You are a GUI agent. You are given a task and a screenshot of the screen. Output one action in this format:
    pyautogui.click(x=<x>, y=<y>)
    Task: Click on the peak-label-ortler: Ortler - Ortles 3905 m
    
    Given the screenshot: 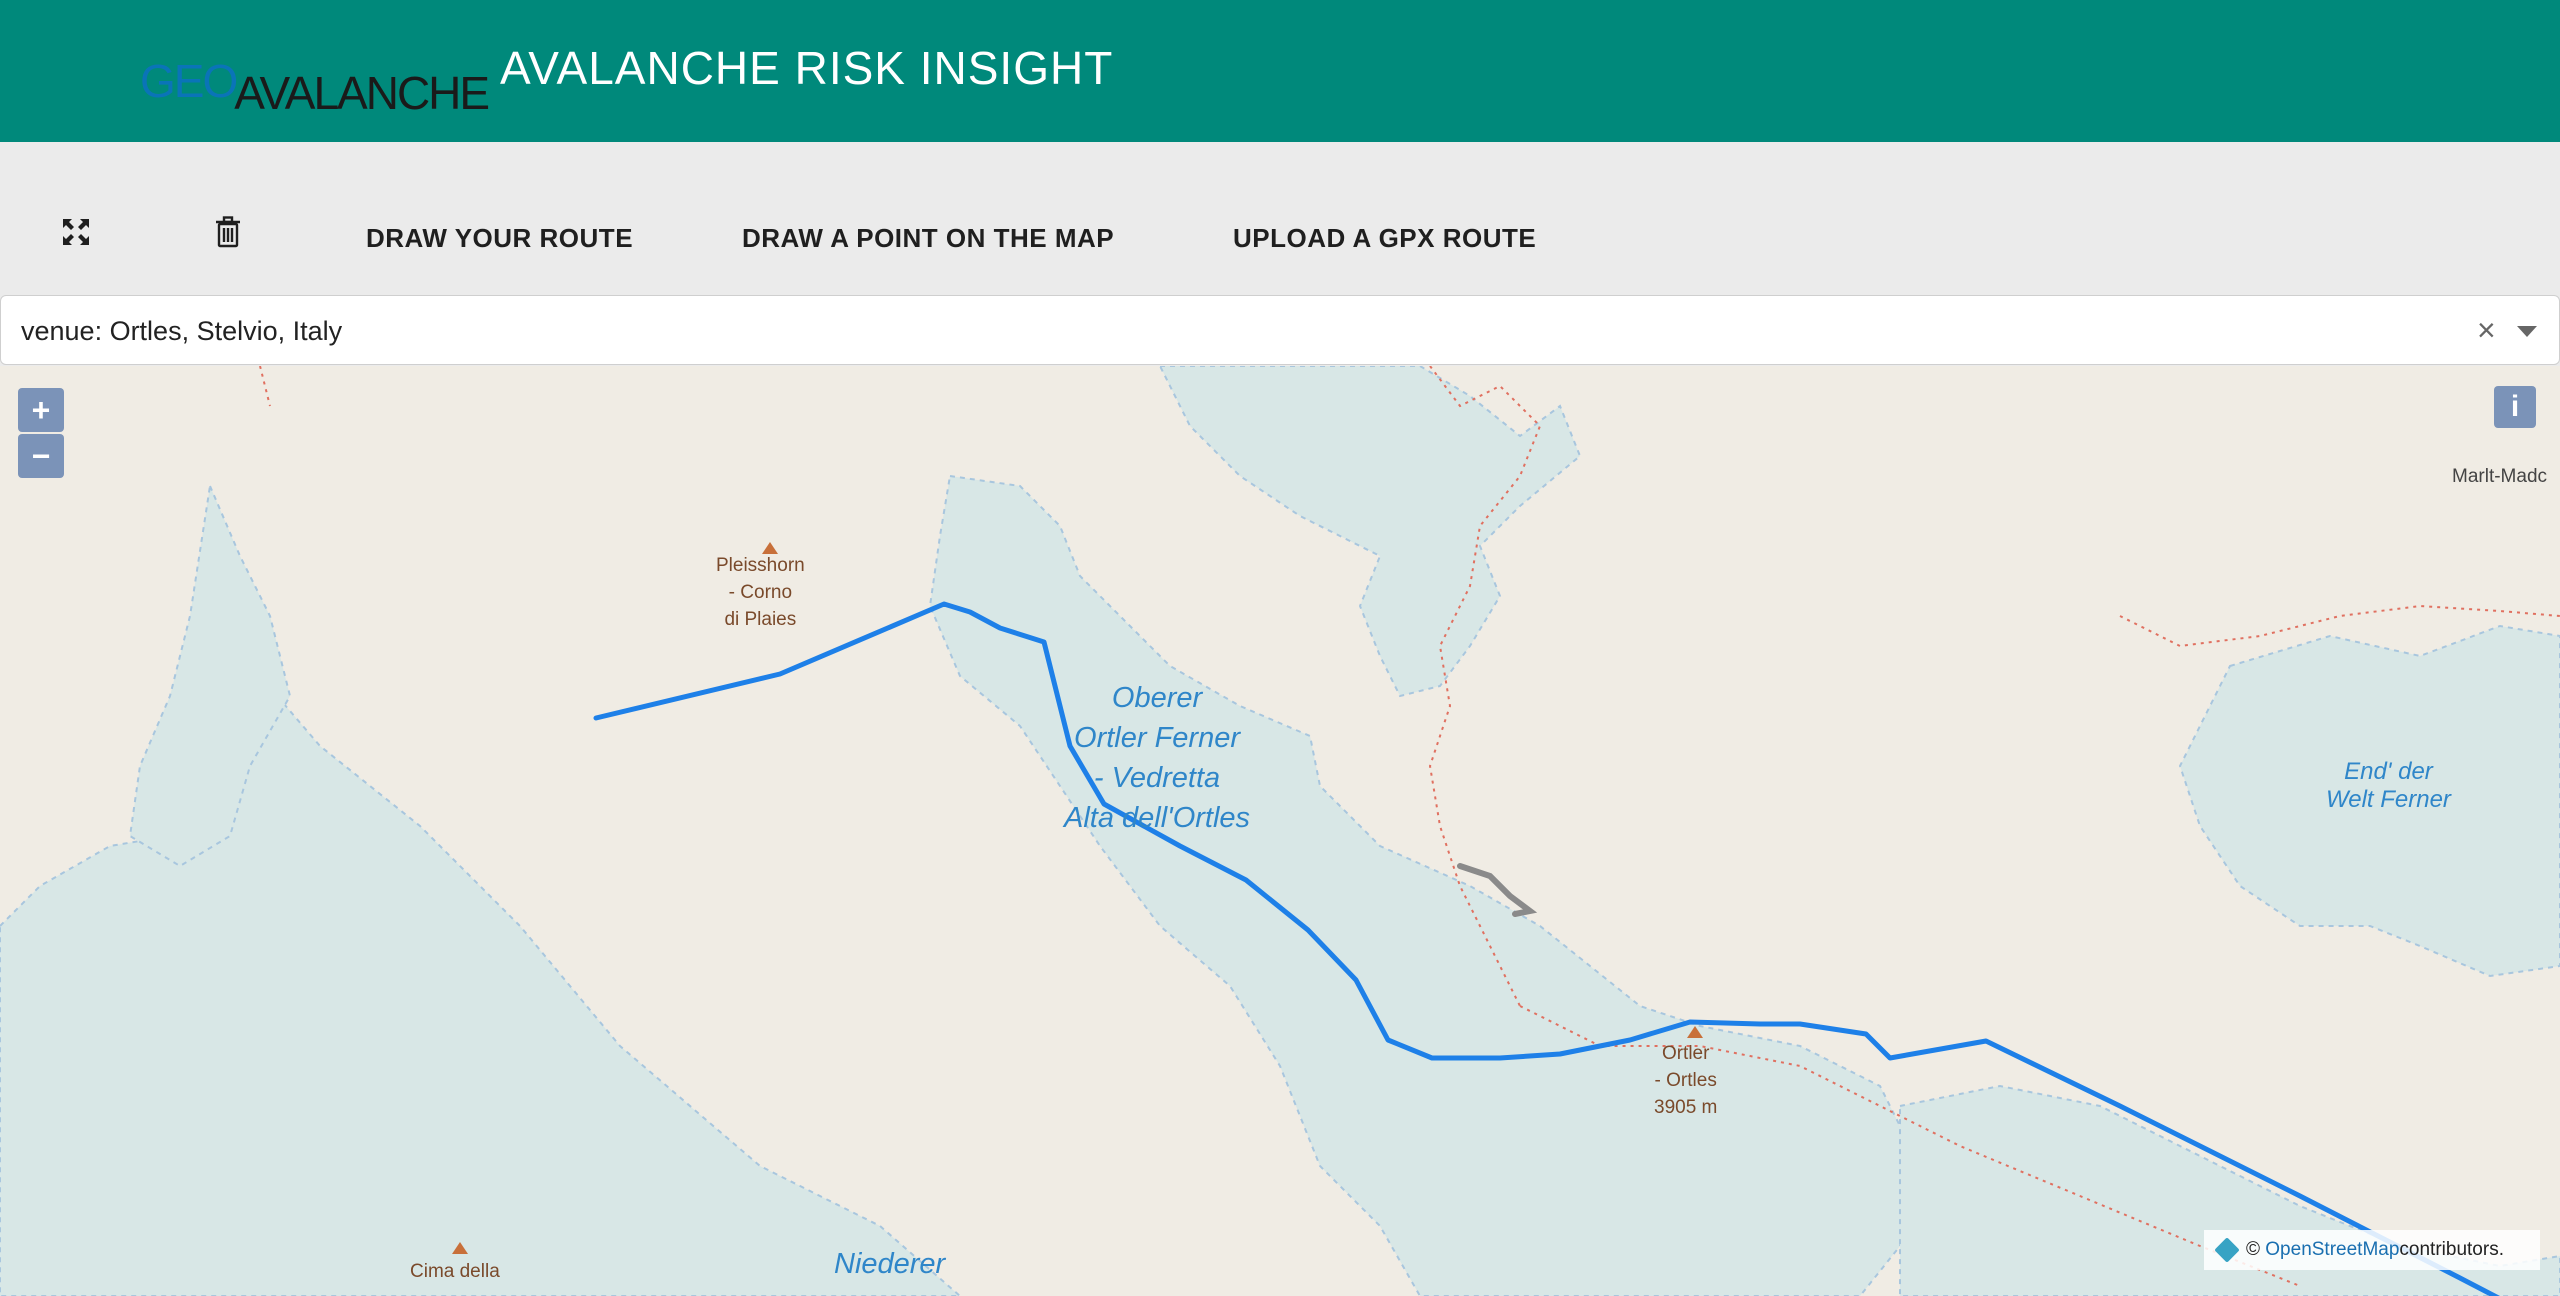 What is the action you would take?
    pyautogui.click(x=1685, y=1080)
    